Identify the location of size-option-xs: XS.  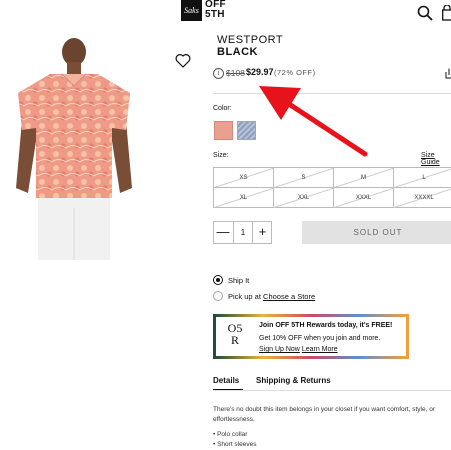
(244, 178).